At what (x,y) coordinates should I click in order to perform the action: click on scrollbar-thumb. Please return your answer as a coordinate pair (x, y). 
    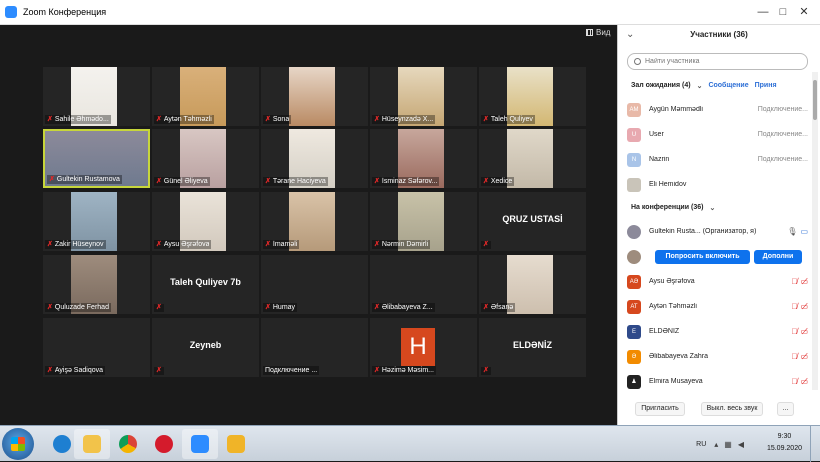
    Looking at the image, I should click on (815, 100).